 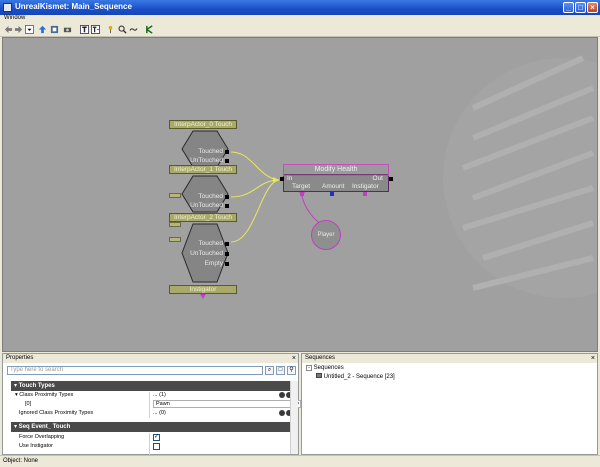 I want to click on category-seq-event-touch: ▾ Seq Event_ Touch, so click(x=152, y=427).